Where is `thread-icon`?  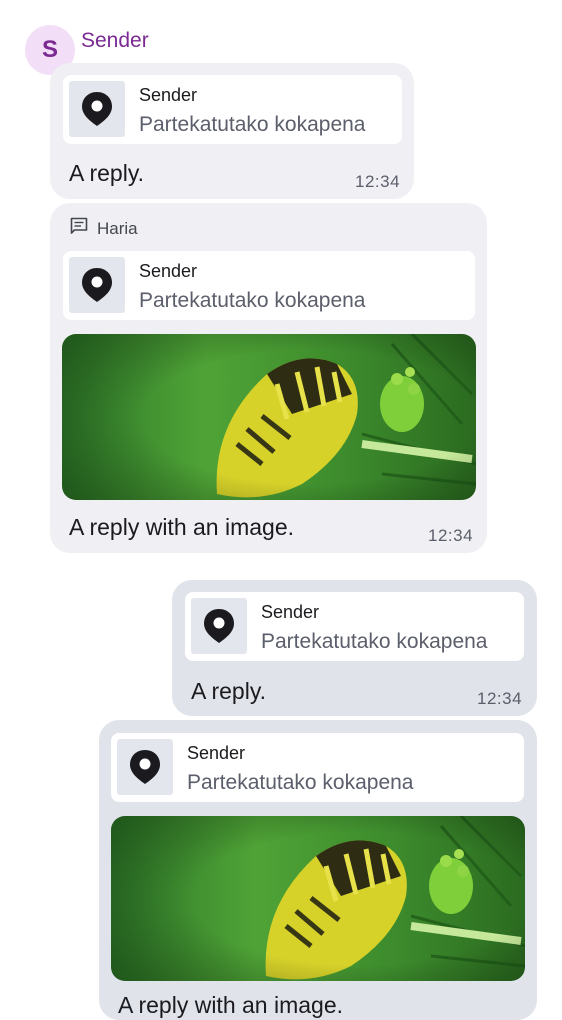
thread-icon is located at coordinates (79, 228).